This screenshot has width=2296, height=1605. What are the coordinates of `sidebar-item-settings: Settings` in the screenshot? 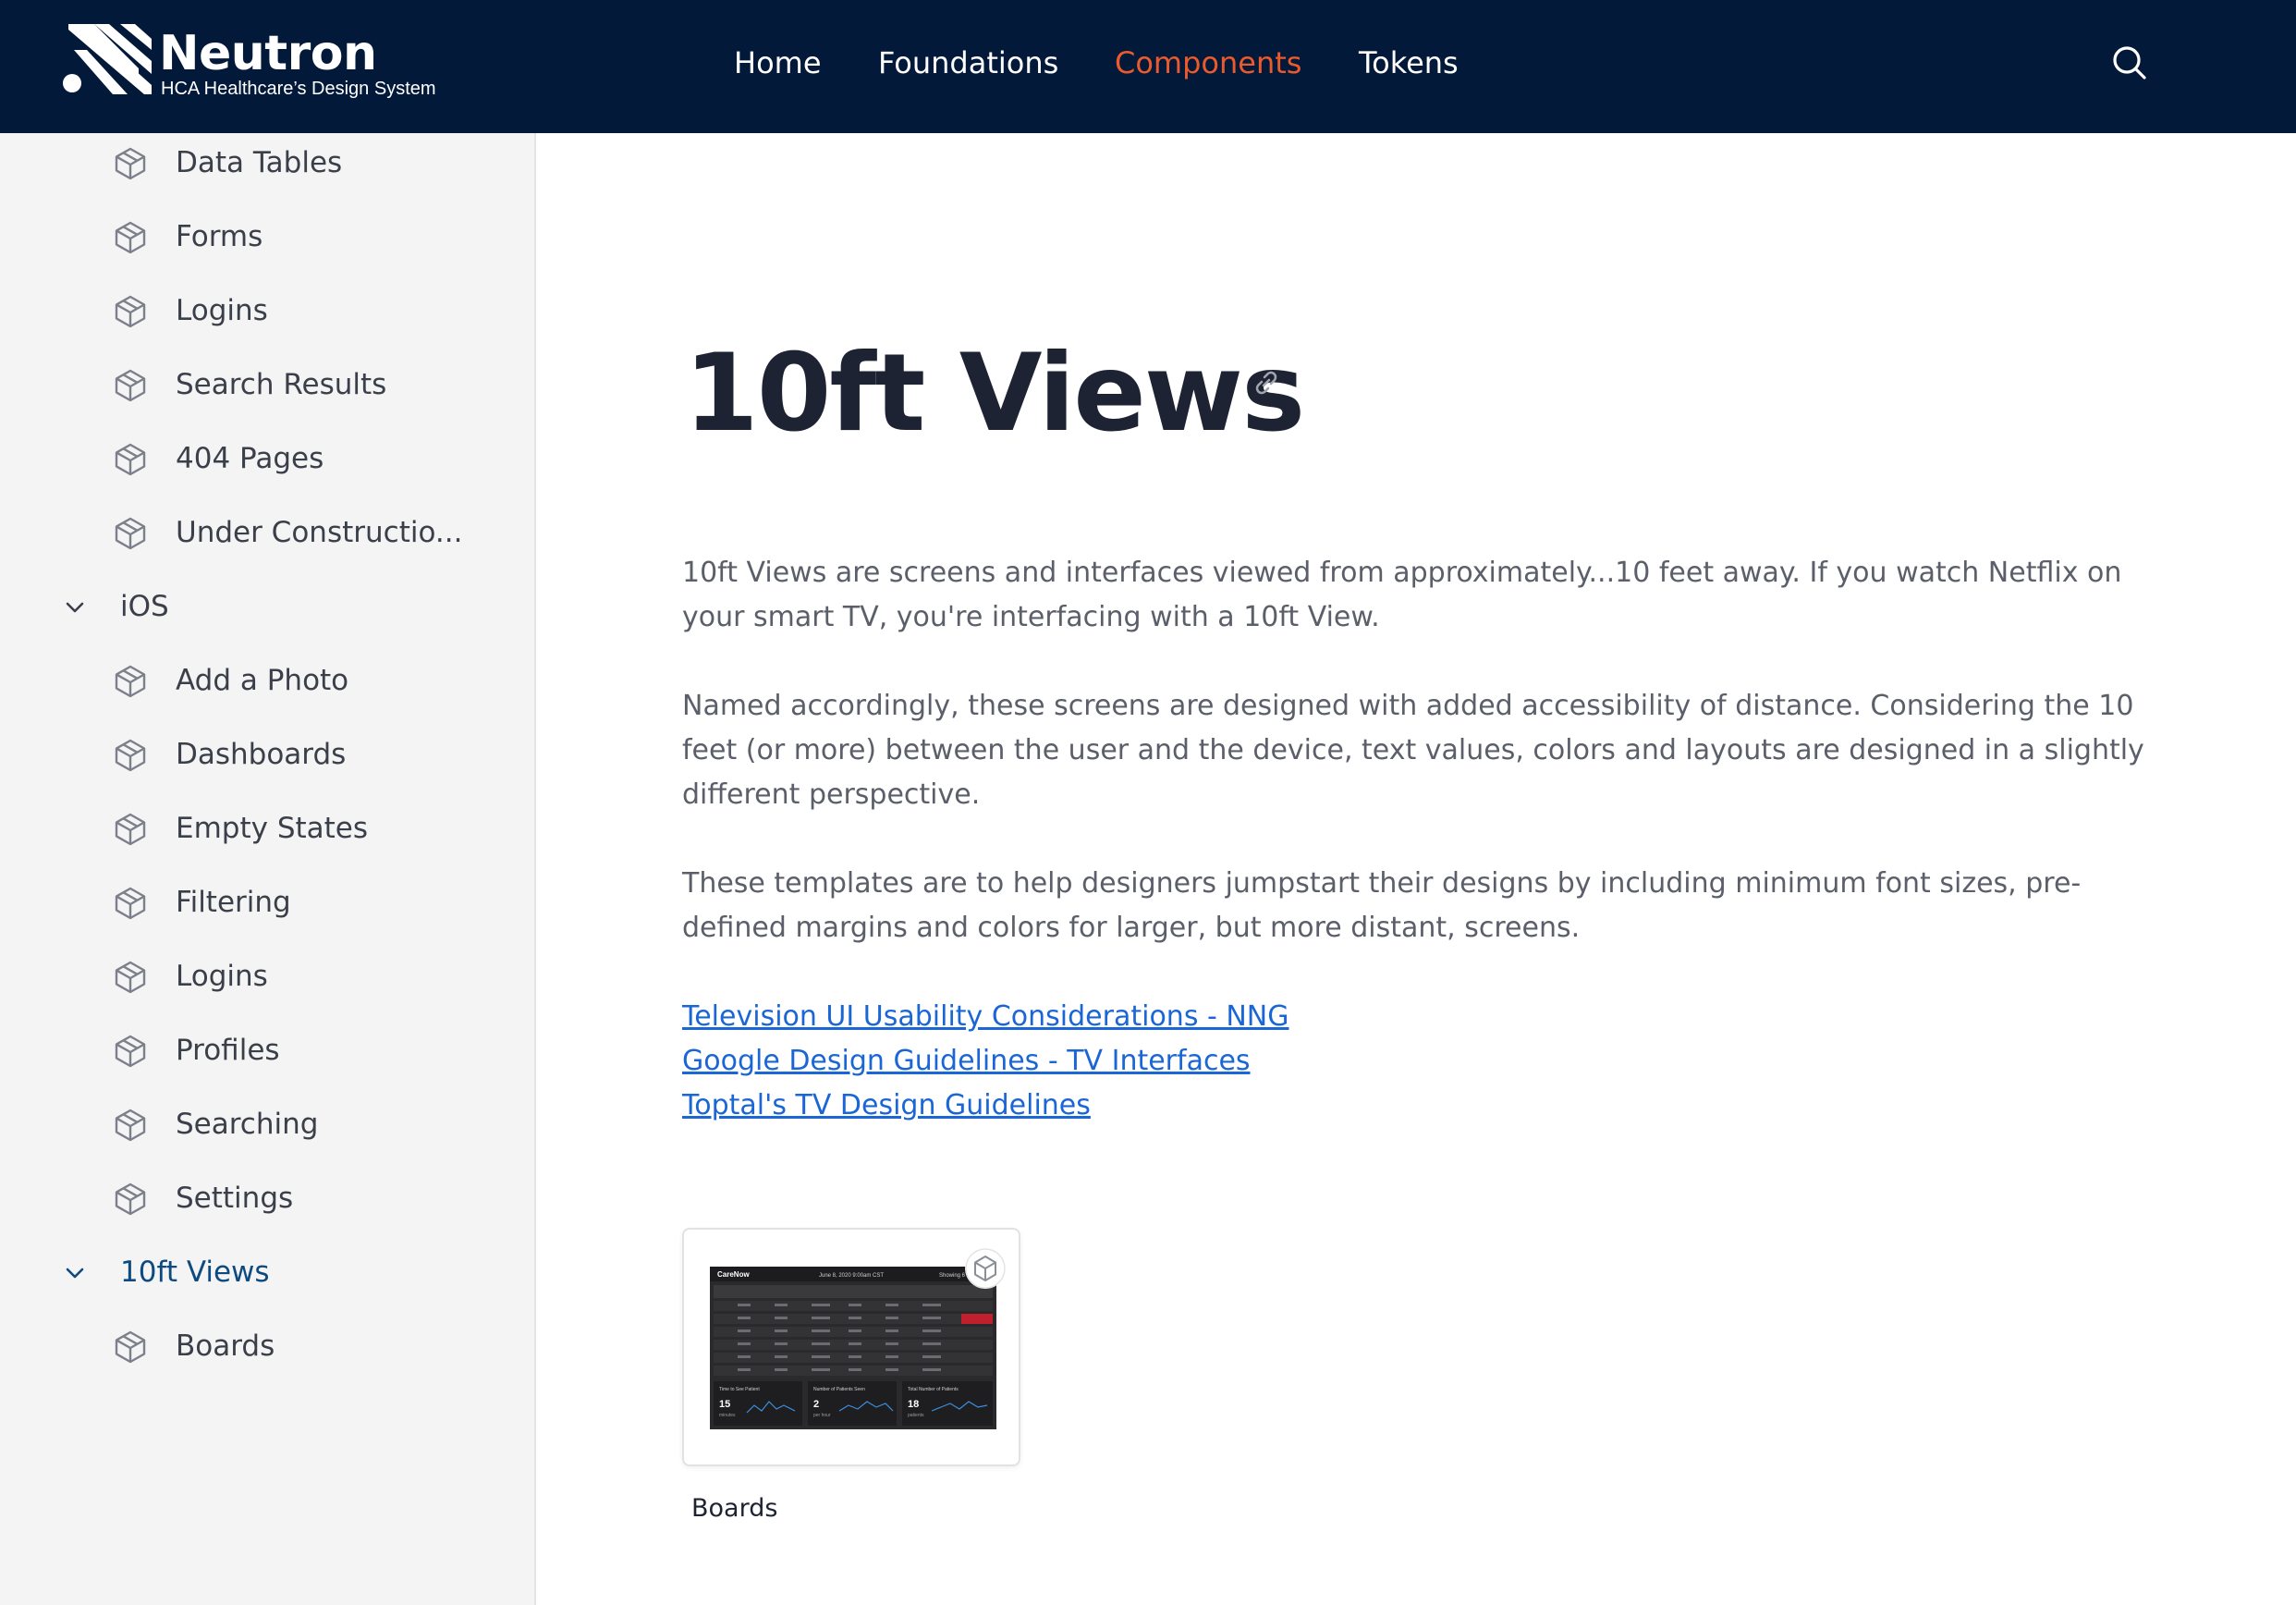 It's located at (267, 1199).